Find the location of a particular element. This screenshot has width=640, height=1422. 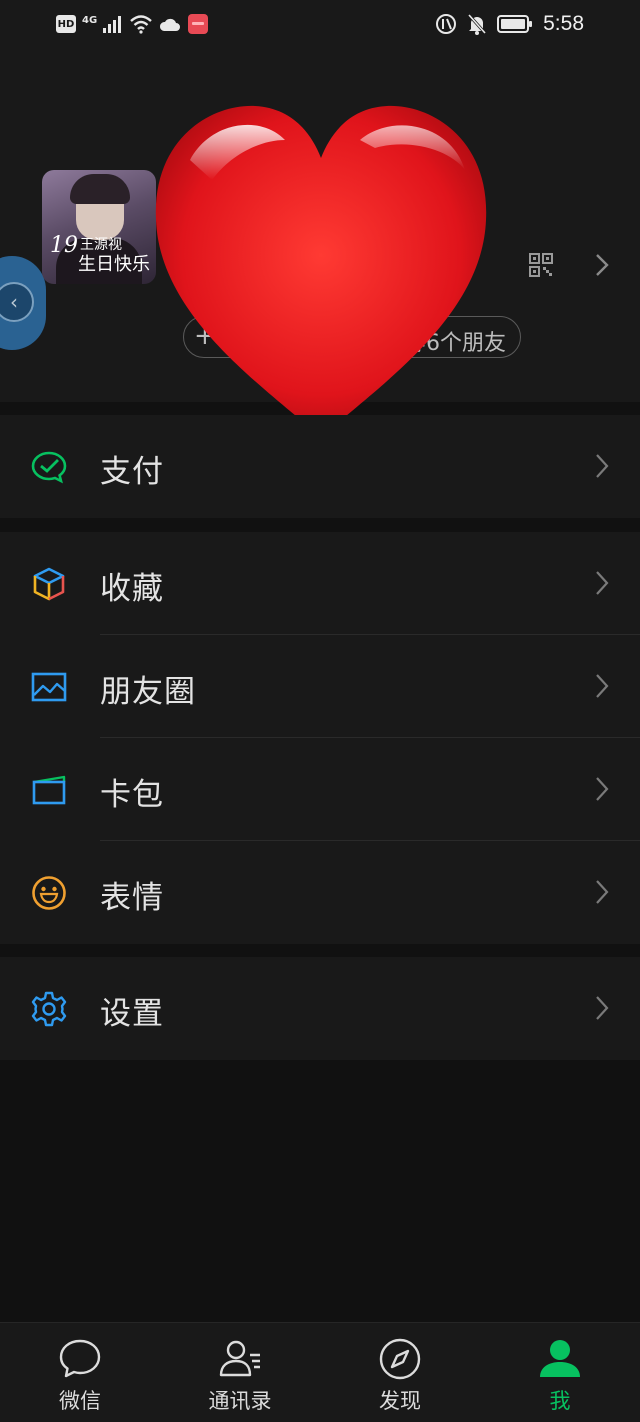

contacts-icon is located at coordinates (239, 1358).